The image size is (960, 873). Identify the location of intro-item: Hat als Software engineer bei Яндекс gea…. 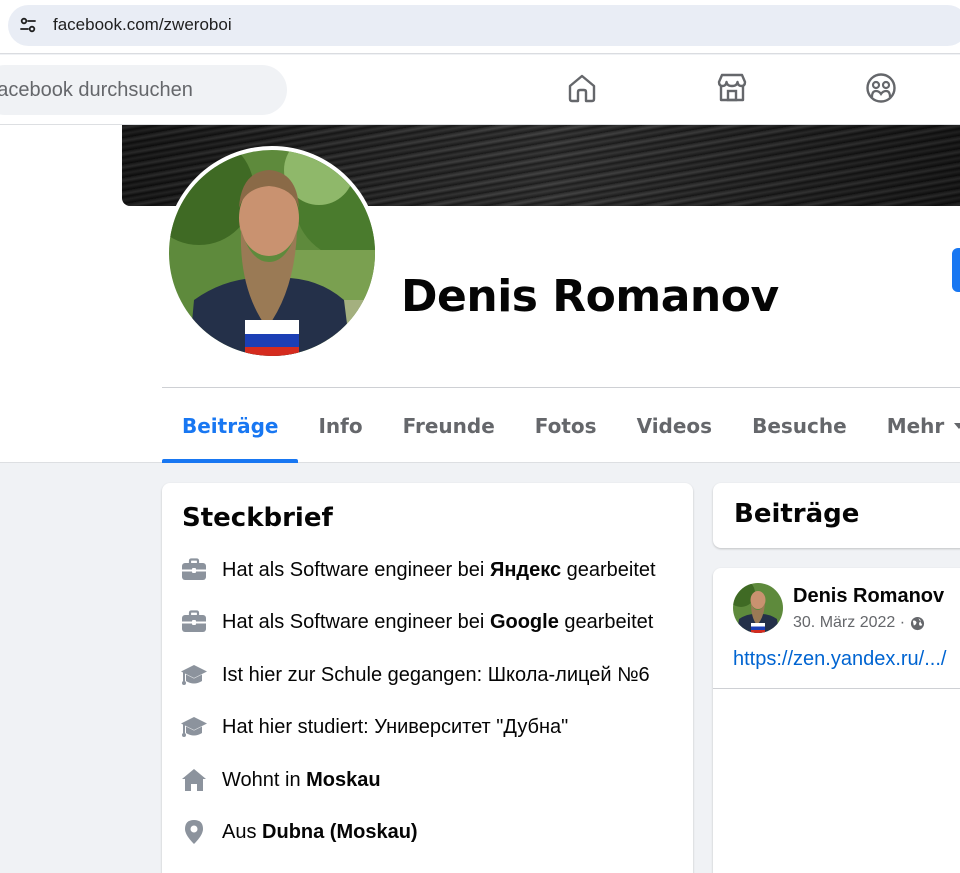
(418, 570).